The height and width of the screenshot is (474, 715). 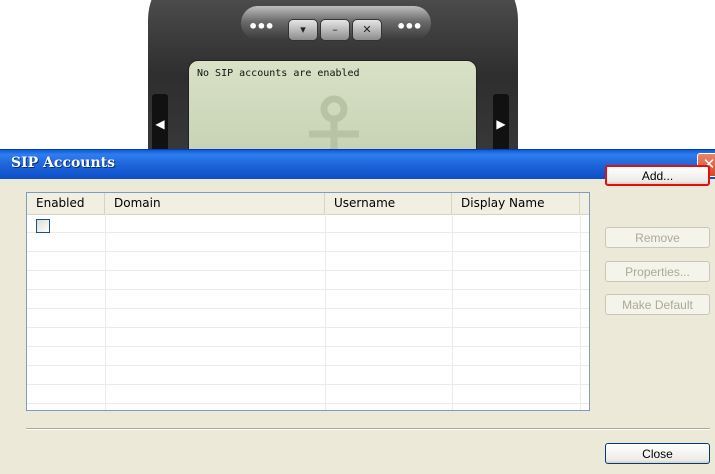 I want to click on list-header: Enabled Domain Username Display Name, so click(x=308, y=204).